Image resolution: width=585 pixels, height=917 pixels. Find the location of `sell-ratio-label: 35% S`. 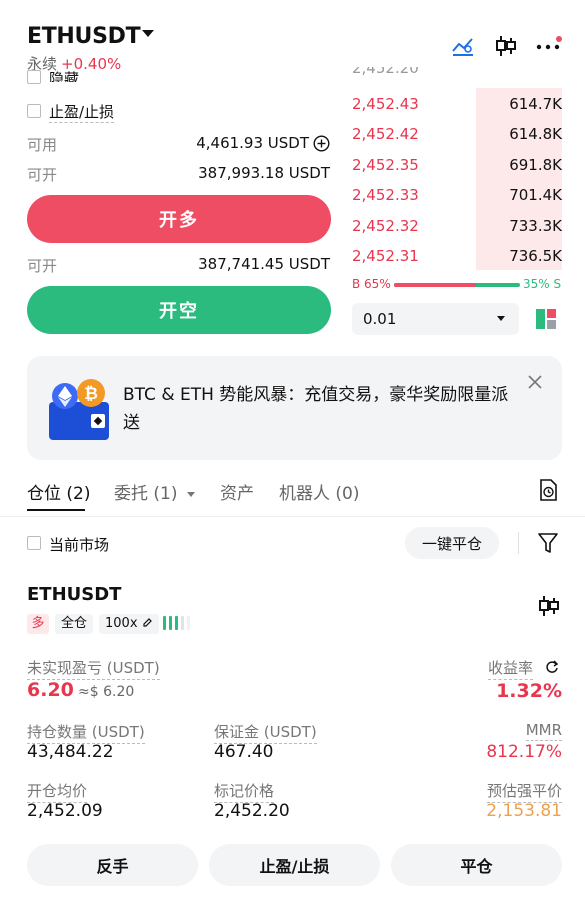

sell-ratio-label: 35% S is located at coordinates (542, 284).